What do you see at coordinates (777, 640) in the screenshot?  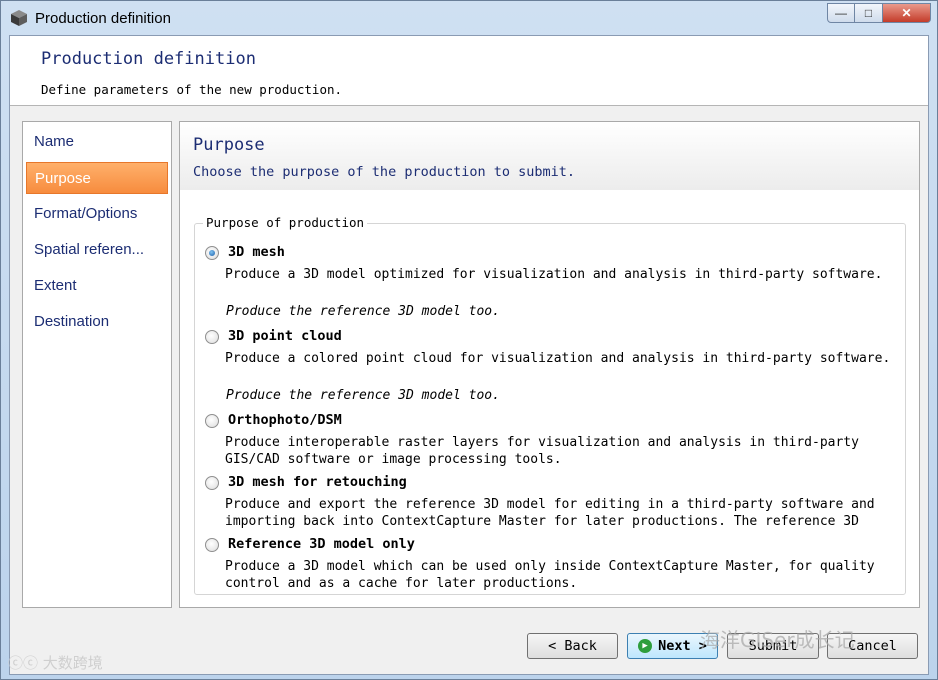 I see `watermark-right: 海洋GISer成长记` at bounding box center [777, 640].